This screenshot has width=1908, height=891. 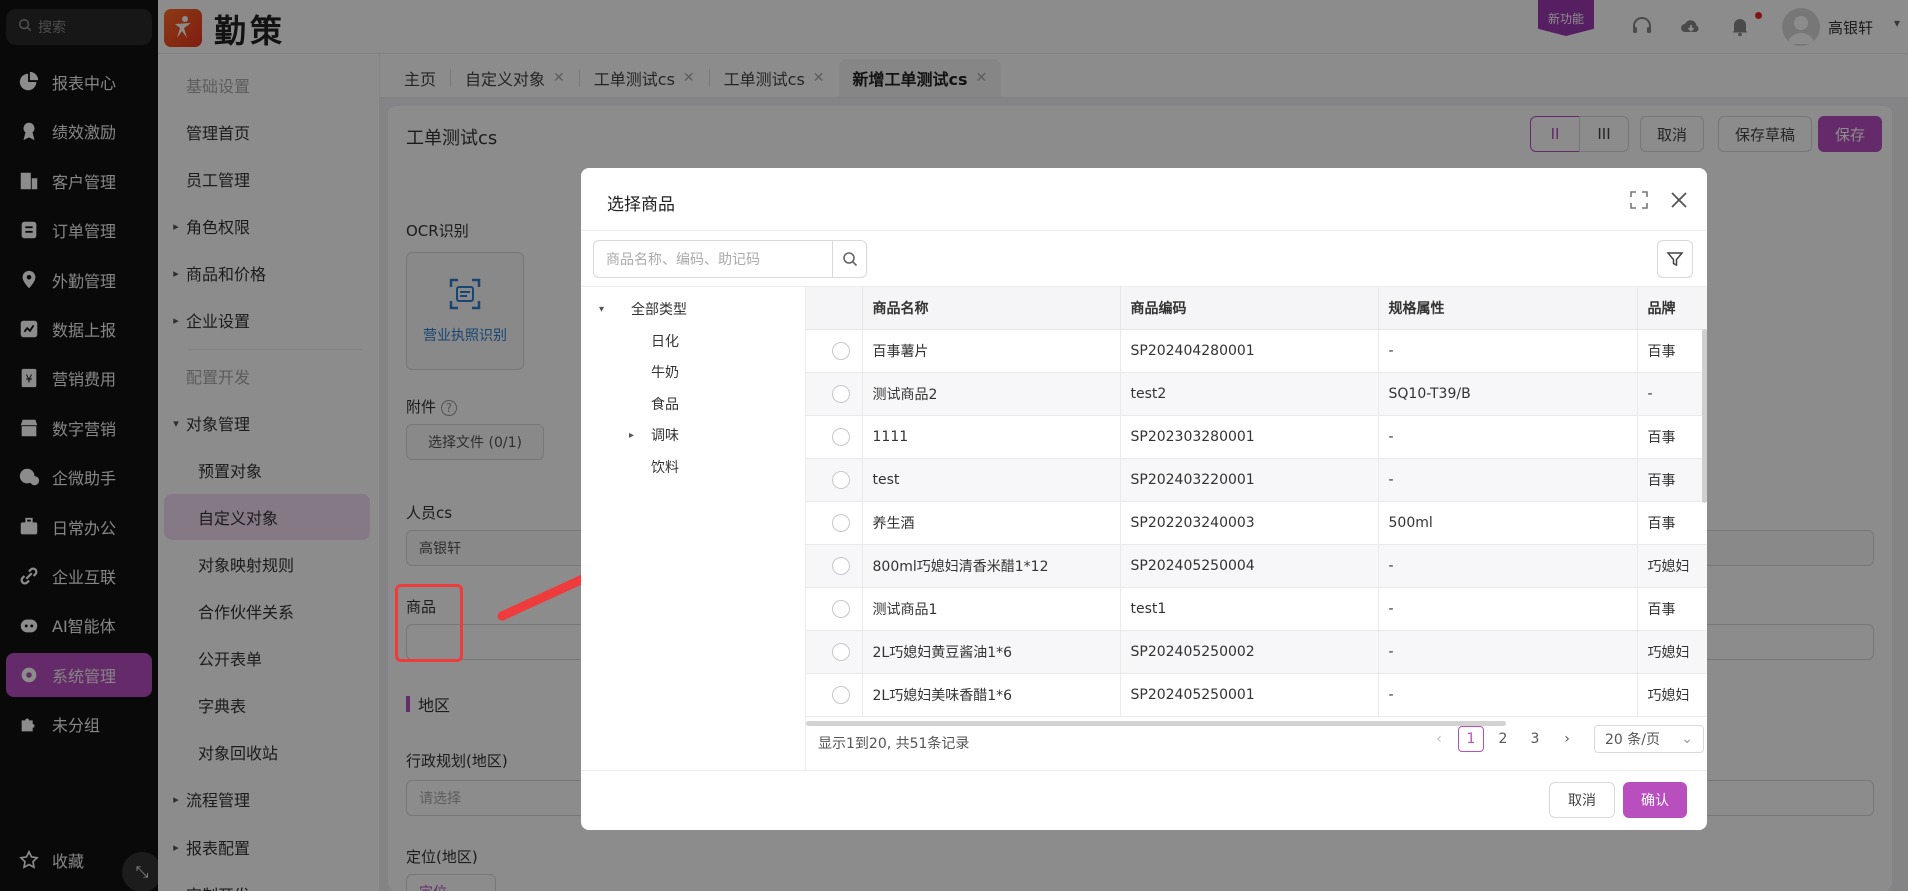 I want to click on prev-page-icon: ‹, so click(x=1439, y=739).